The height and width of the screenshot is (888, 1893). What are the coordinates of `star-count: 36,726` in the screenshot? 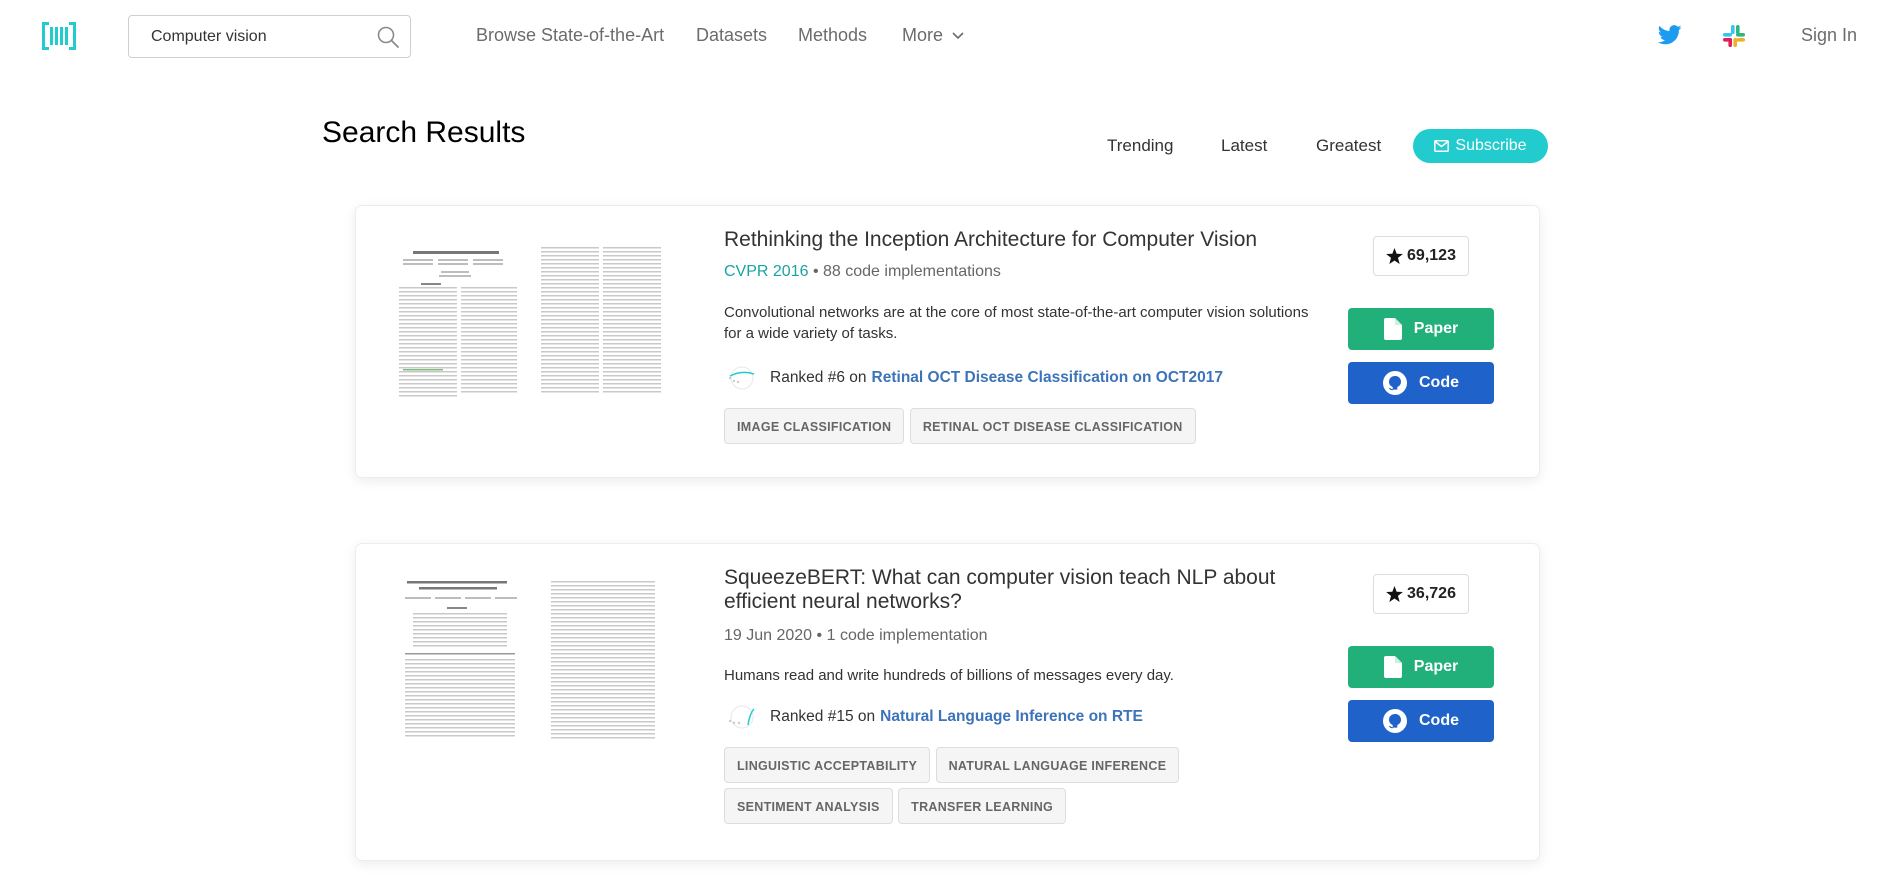 It's located at (1421, 594).